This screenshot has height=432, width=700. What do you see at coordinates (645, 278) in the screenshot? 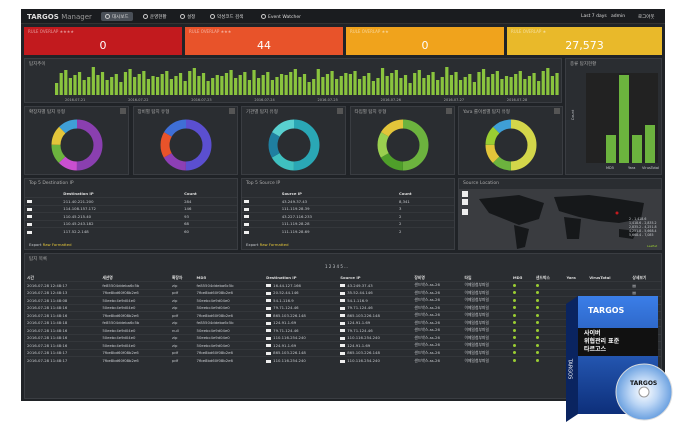
I see `col-header: 상세보기` at bounding box center [645, 278].